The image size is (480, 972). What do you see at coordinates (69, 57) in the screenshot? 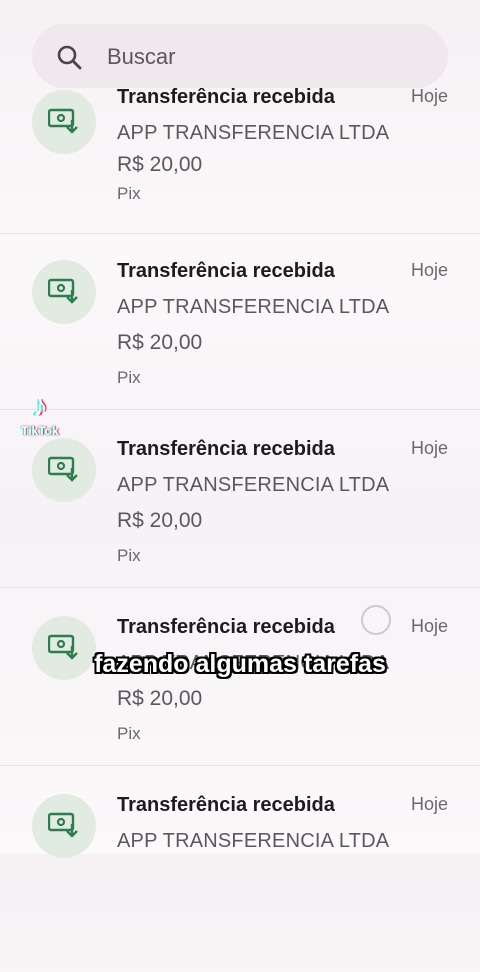
I see `search-icon` at bounding box center [69, 57].